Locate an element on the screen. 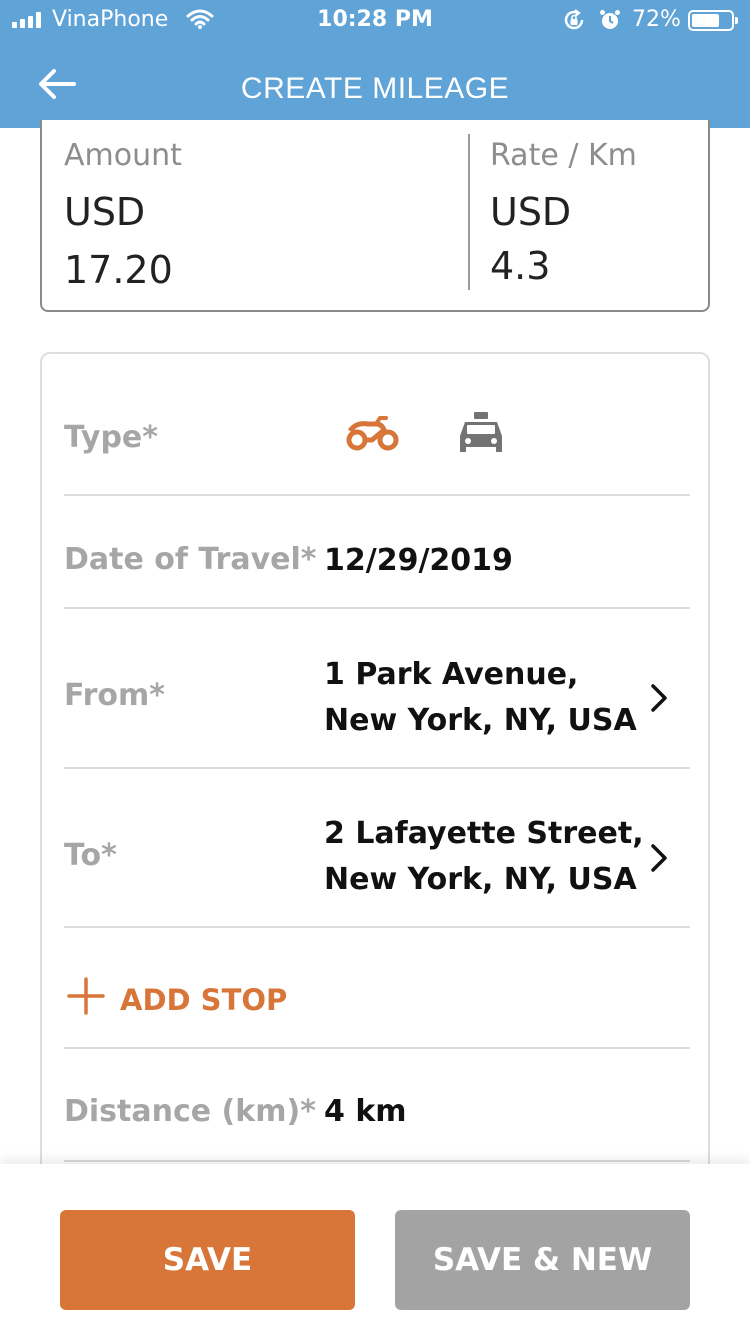 The width and height of the screenshot is (750, 1334). date-value: 12/29/2019 is located at coordinates (418, 561).